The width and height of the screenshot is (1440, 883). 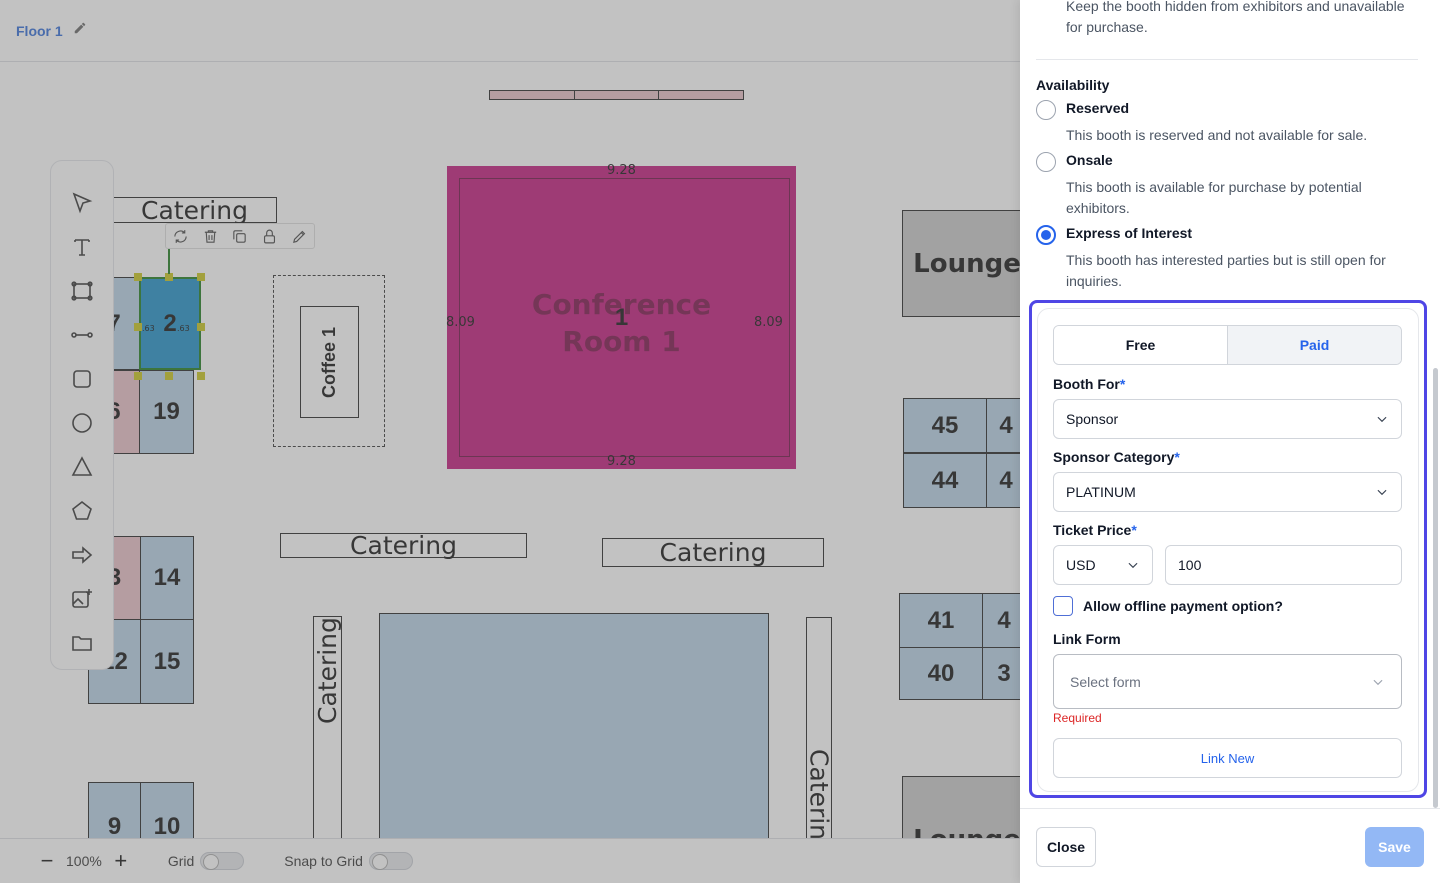 I want to click on snap-toggle, so click(x=390, y=861).